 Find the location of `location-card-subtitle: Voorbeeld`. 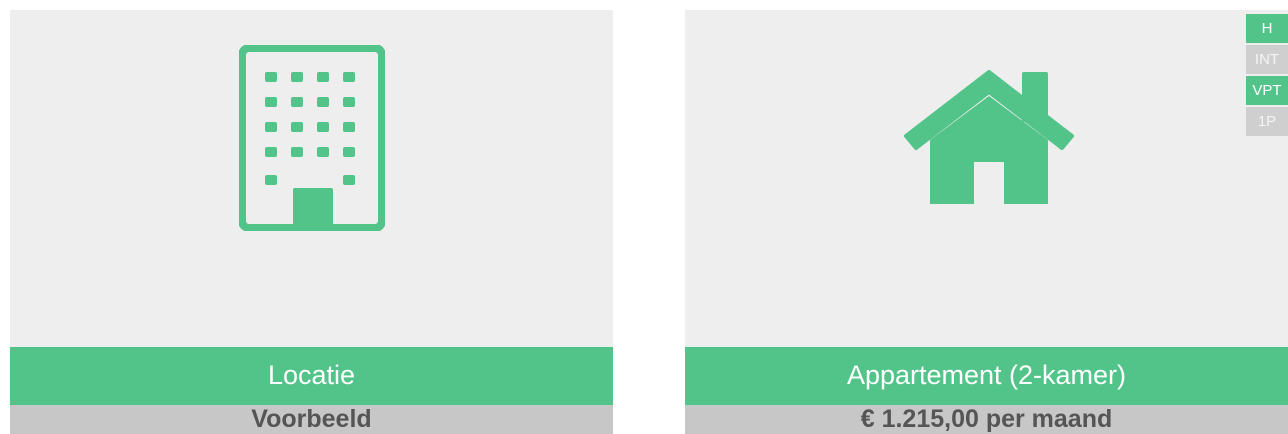

location-card-subtitle: Voorbeeld is located at coordinates (311, 419).